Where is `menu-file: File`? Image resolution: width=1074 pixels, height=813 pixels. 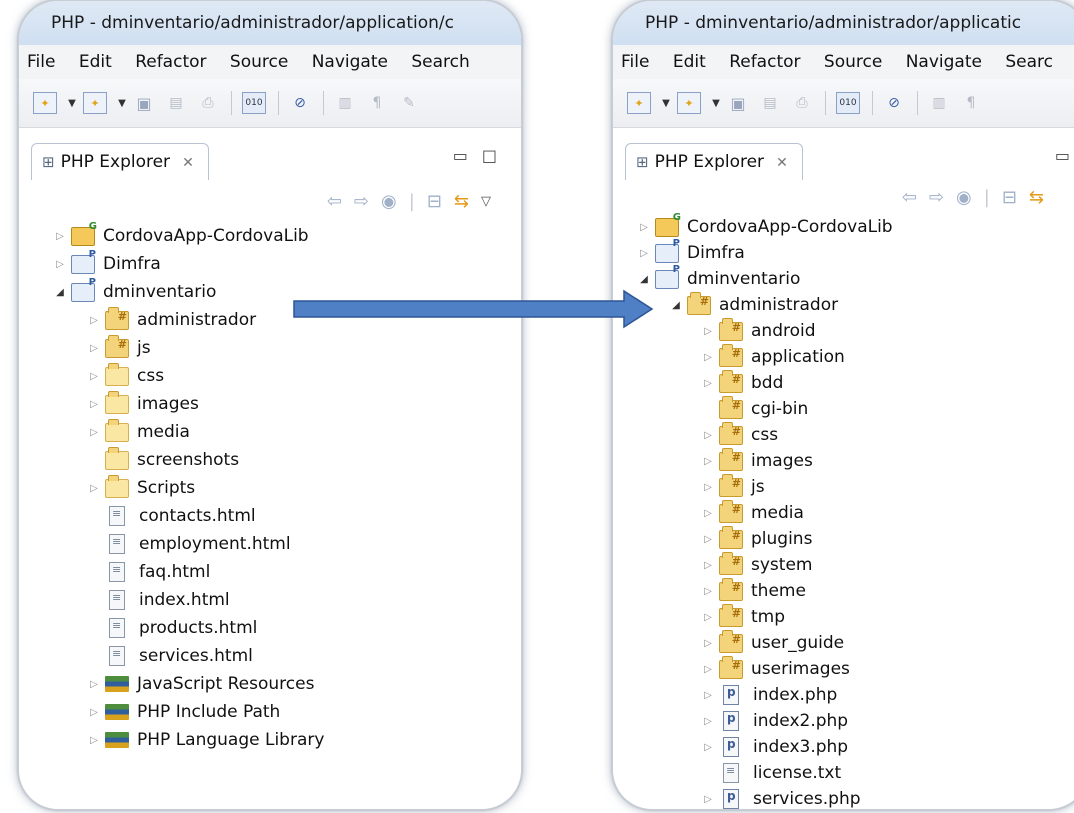
menu-file: File is located at coordinates (41, 62).